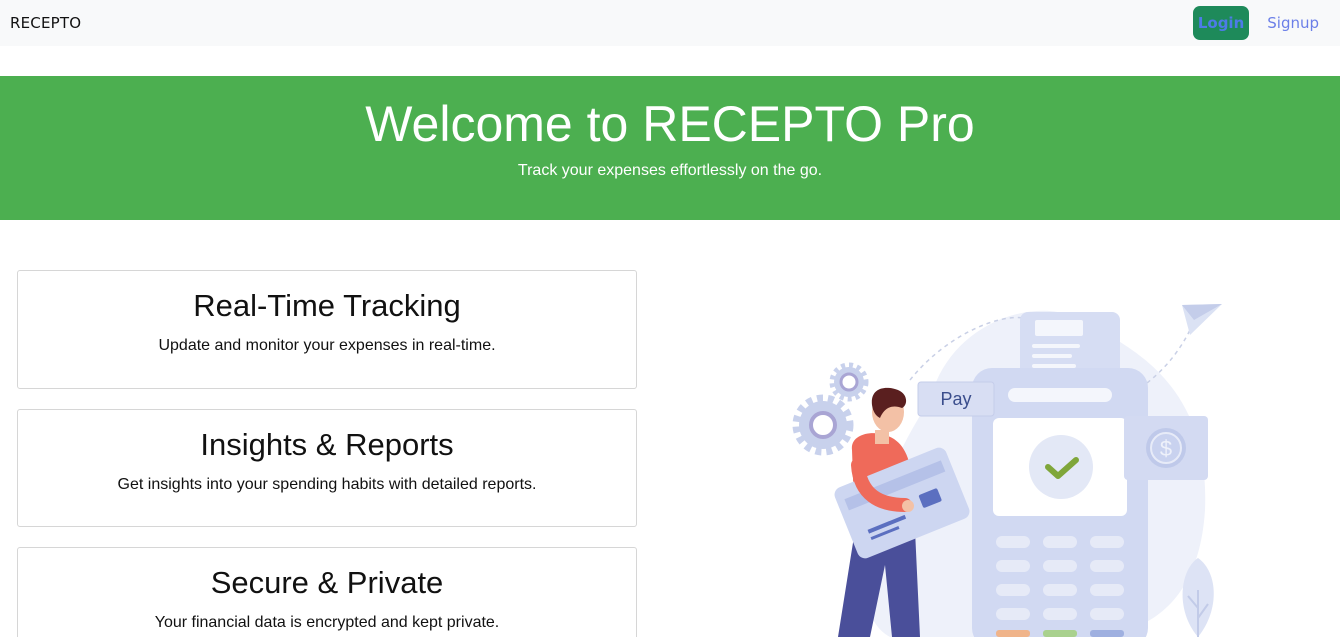 The image size is (1340, 637). I want to click on pay-badge: Pay, so click(956, 399).